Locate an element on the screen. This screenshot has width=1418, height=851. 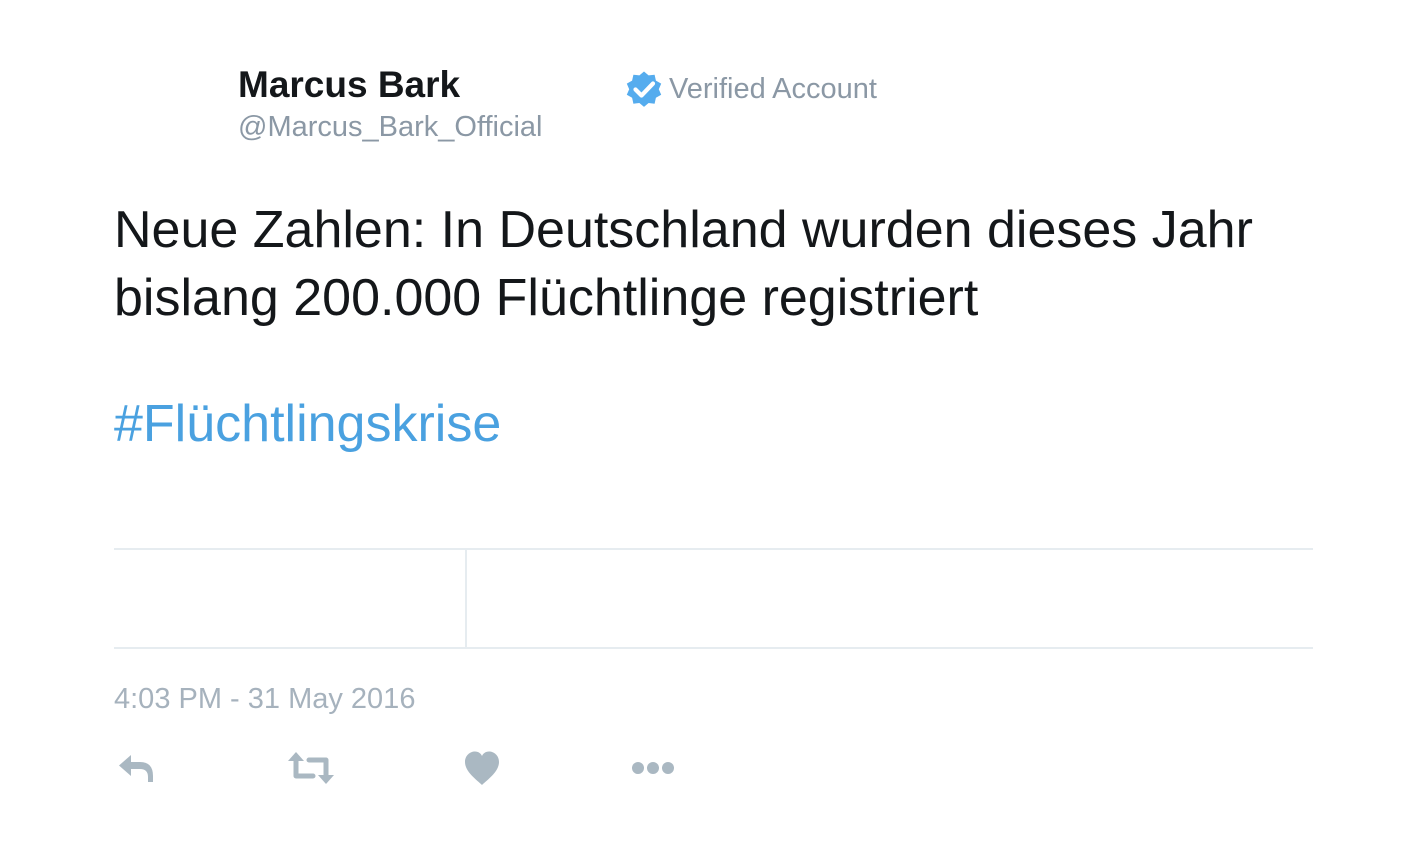
retweet-button is located at coordinates (311, 768).